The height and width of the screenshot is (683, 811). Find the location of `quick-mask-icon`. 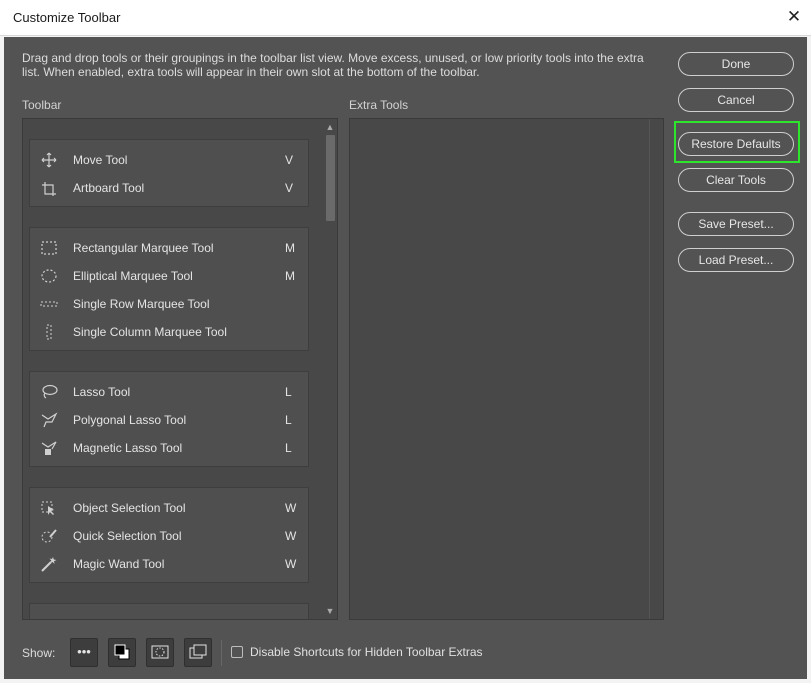

quick-mask-icon is located at coordinates (160, 652).